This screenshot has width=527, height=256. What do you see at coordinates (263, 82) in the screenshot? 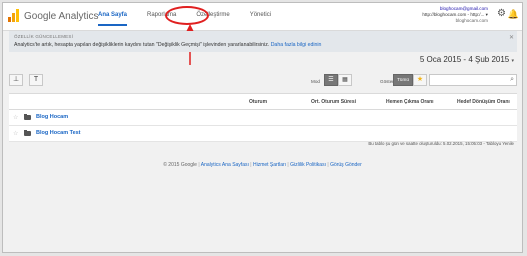
I see `table-toolbar: ⊥ T Mod ☰ ▦ Göster Tümü ★ ⌕` at bounding box center [263, 82].